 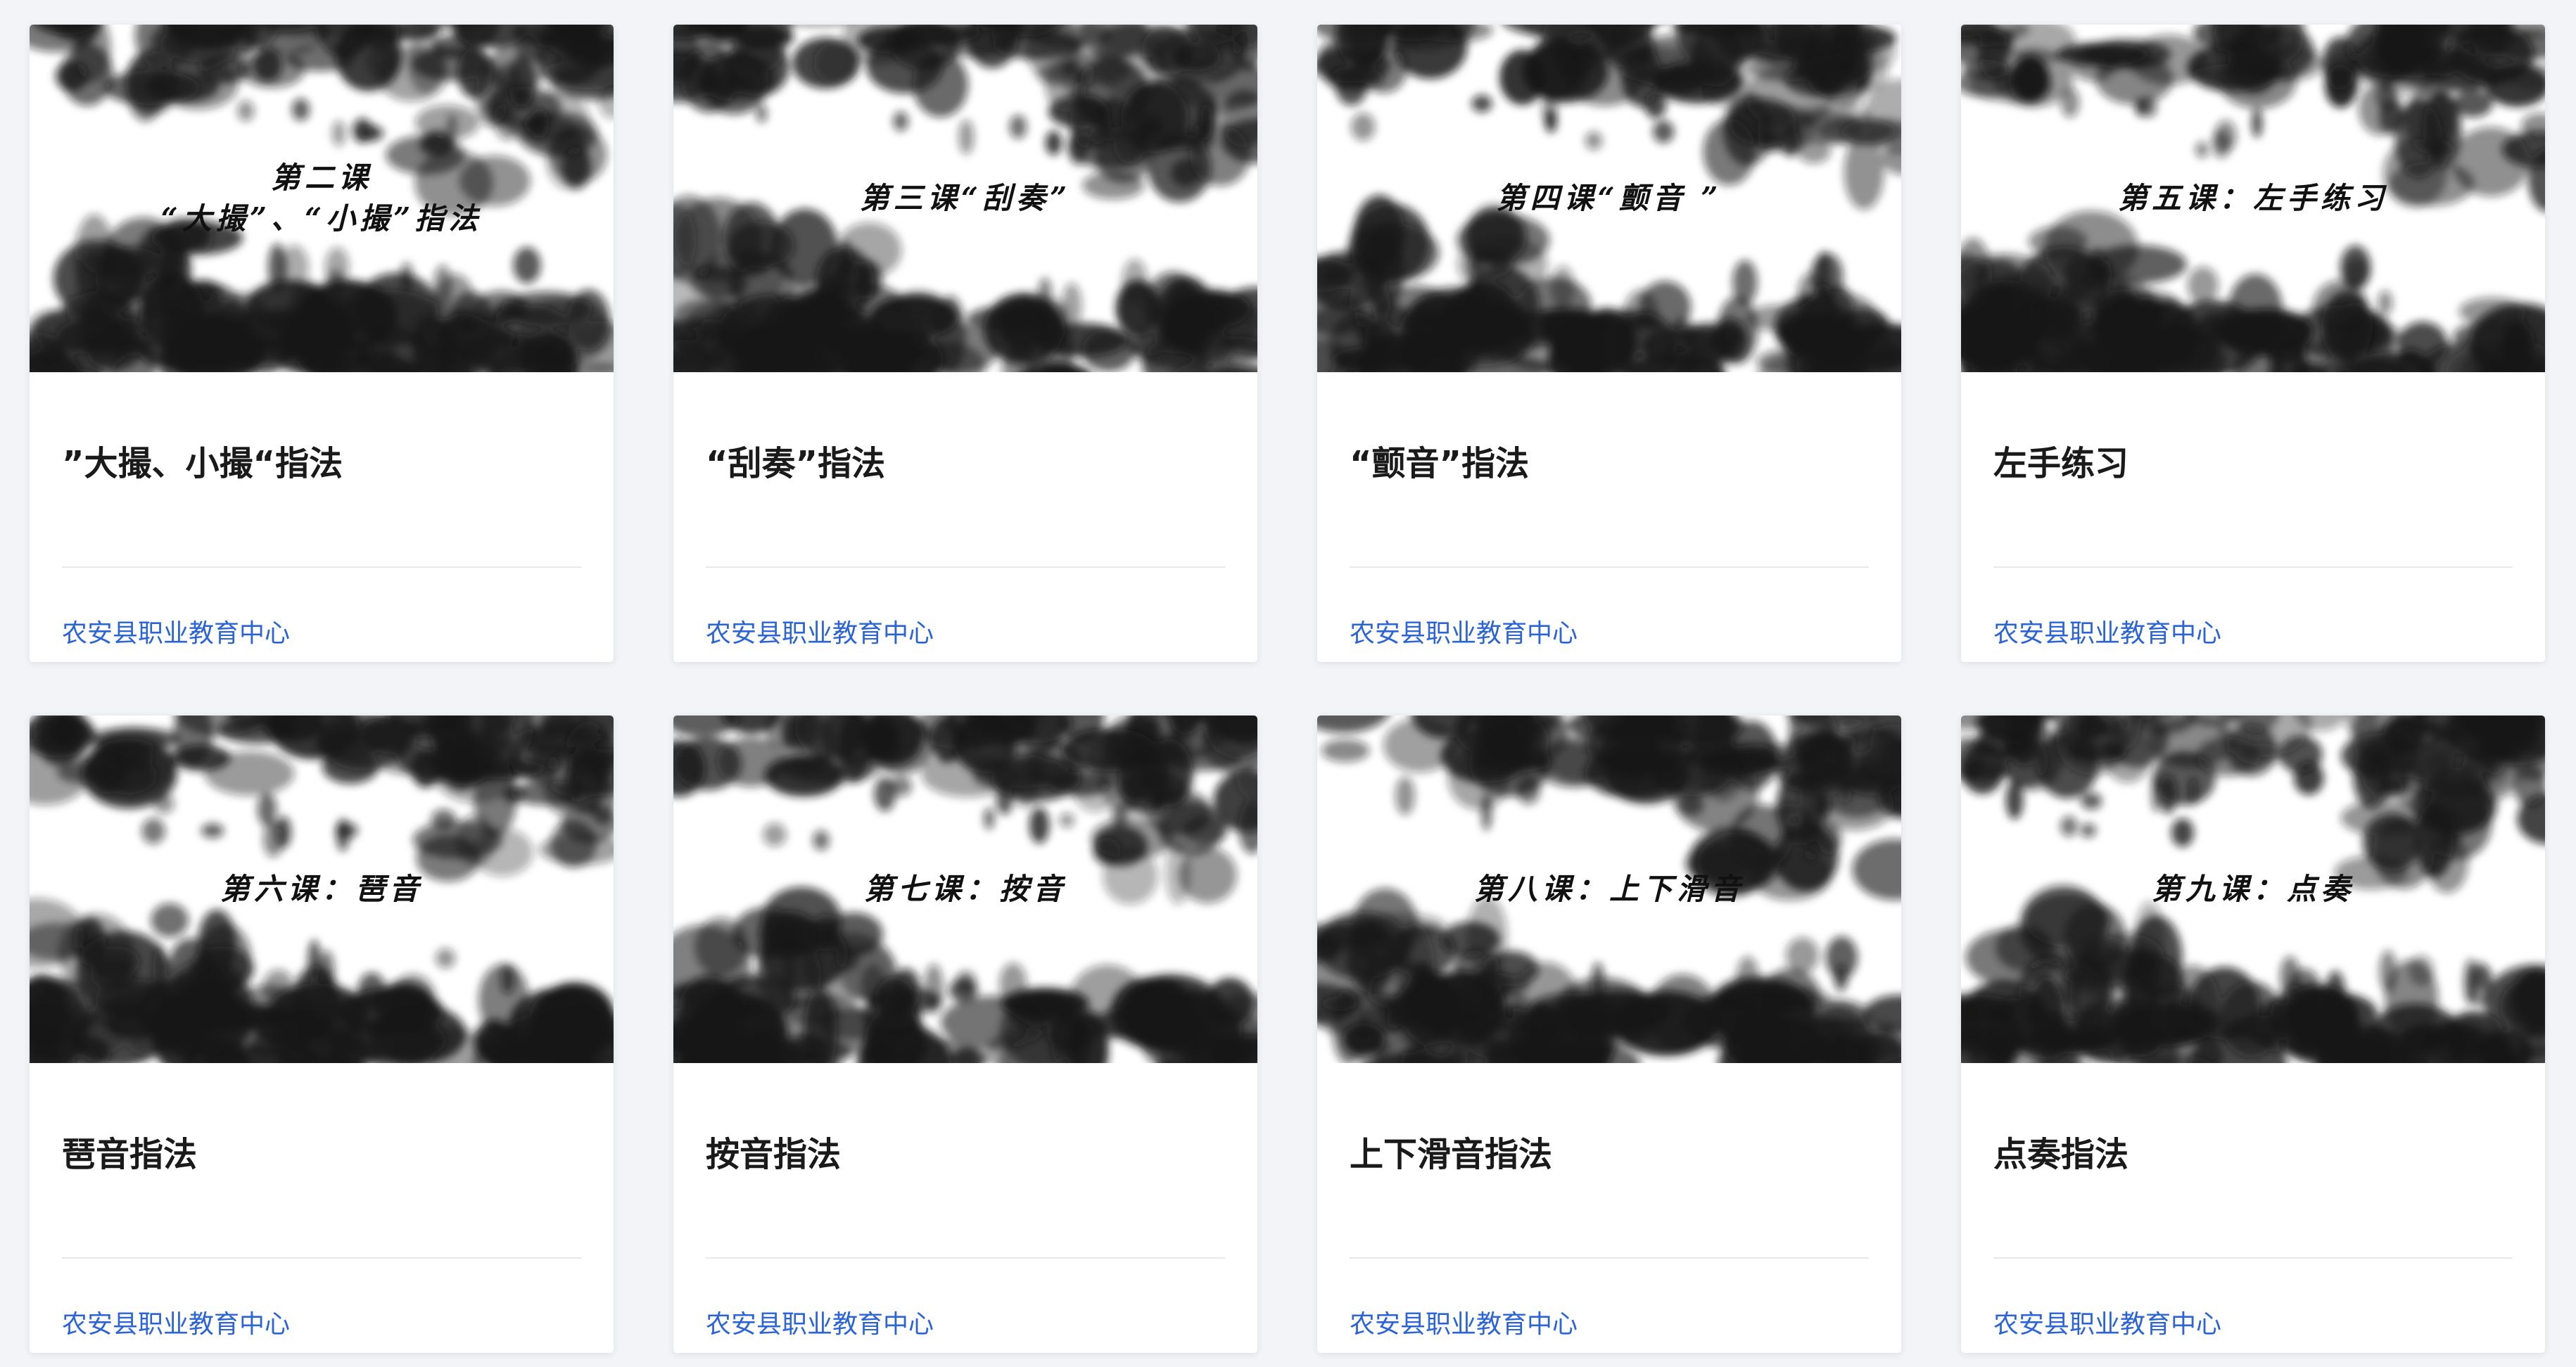 I want to click on course-title: 点奏指法, so click(x=2060, y=1155).